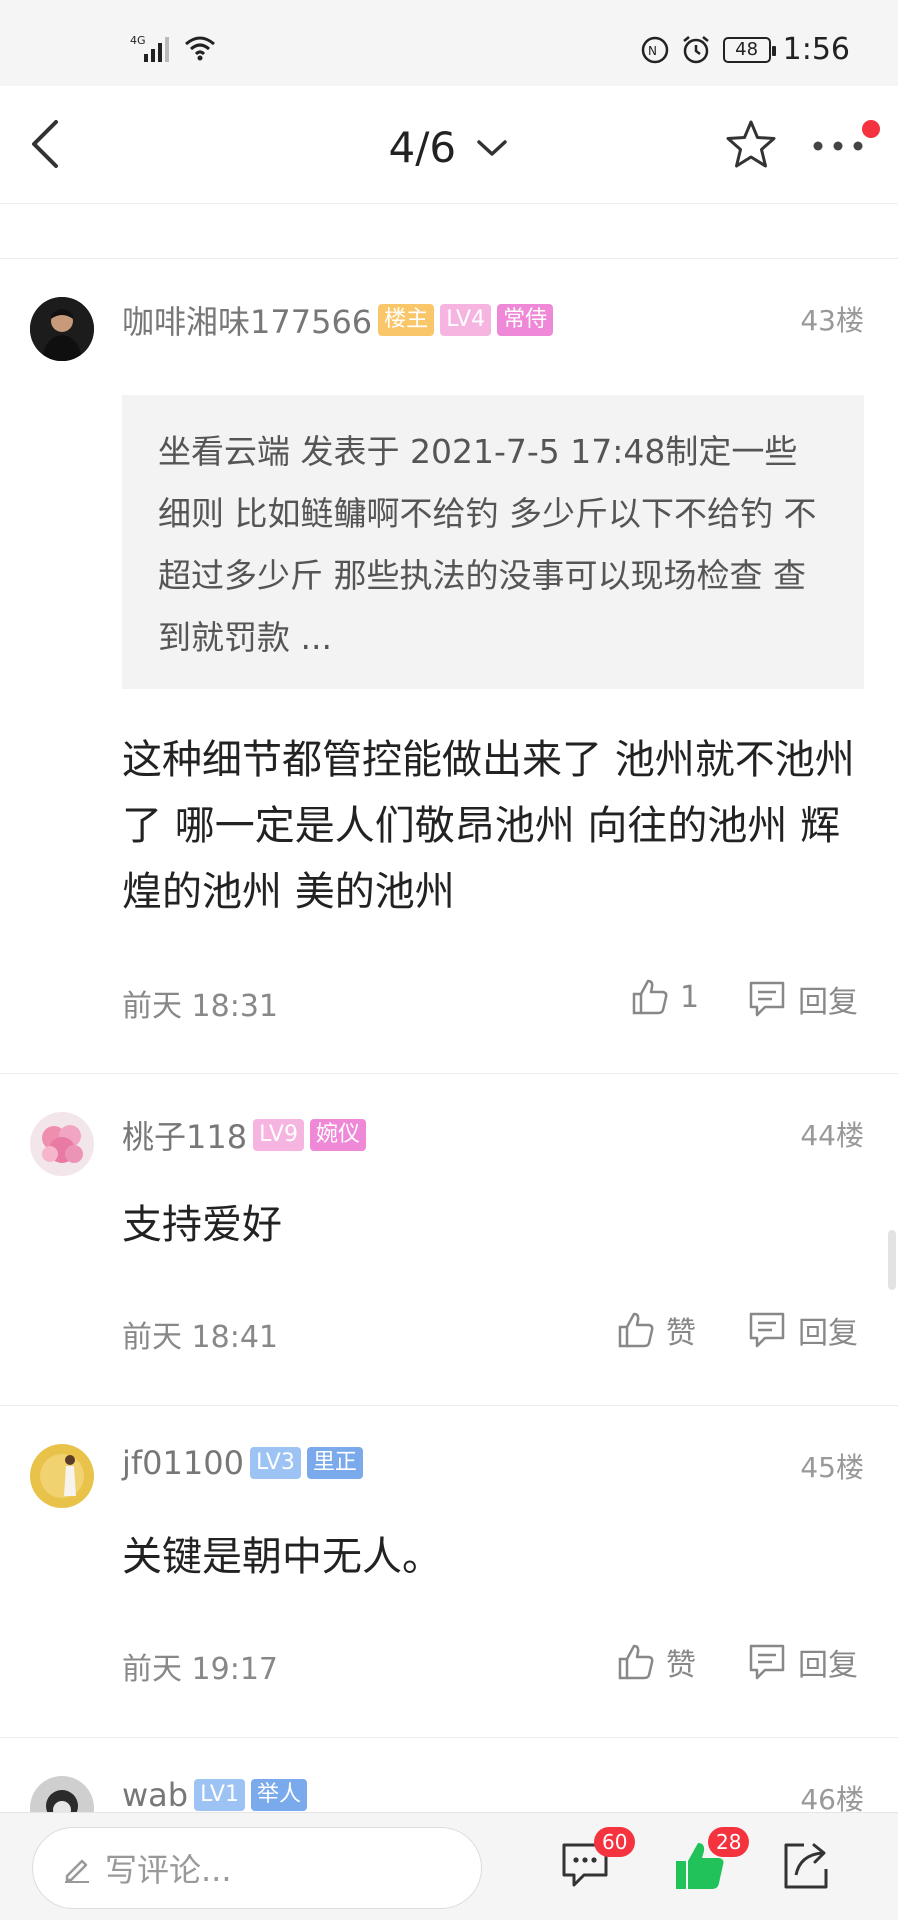 The width and height of the screenshot is (898, 1920). What do you see at coordinates (200, 48) in the screenshot?
I see `wifi-icon` at bounding box center [200, 48].